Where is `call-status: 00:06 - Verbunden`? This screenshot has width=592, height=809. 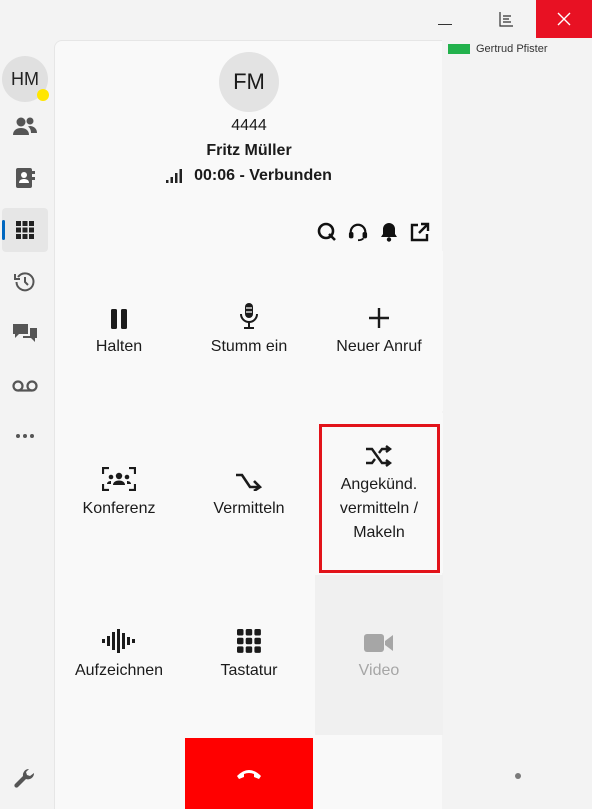
call-status: 00:06 - Verbunden is located at coordinates (249, 176).